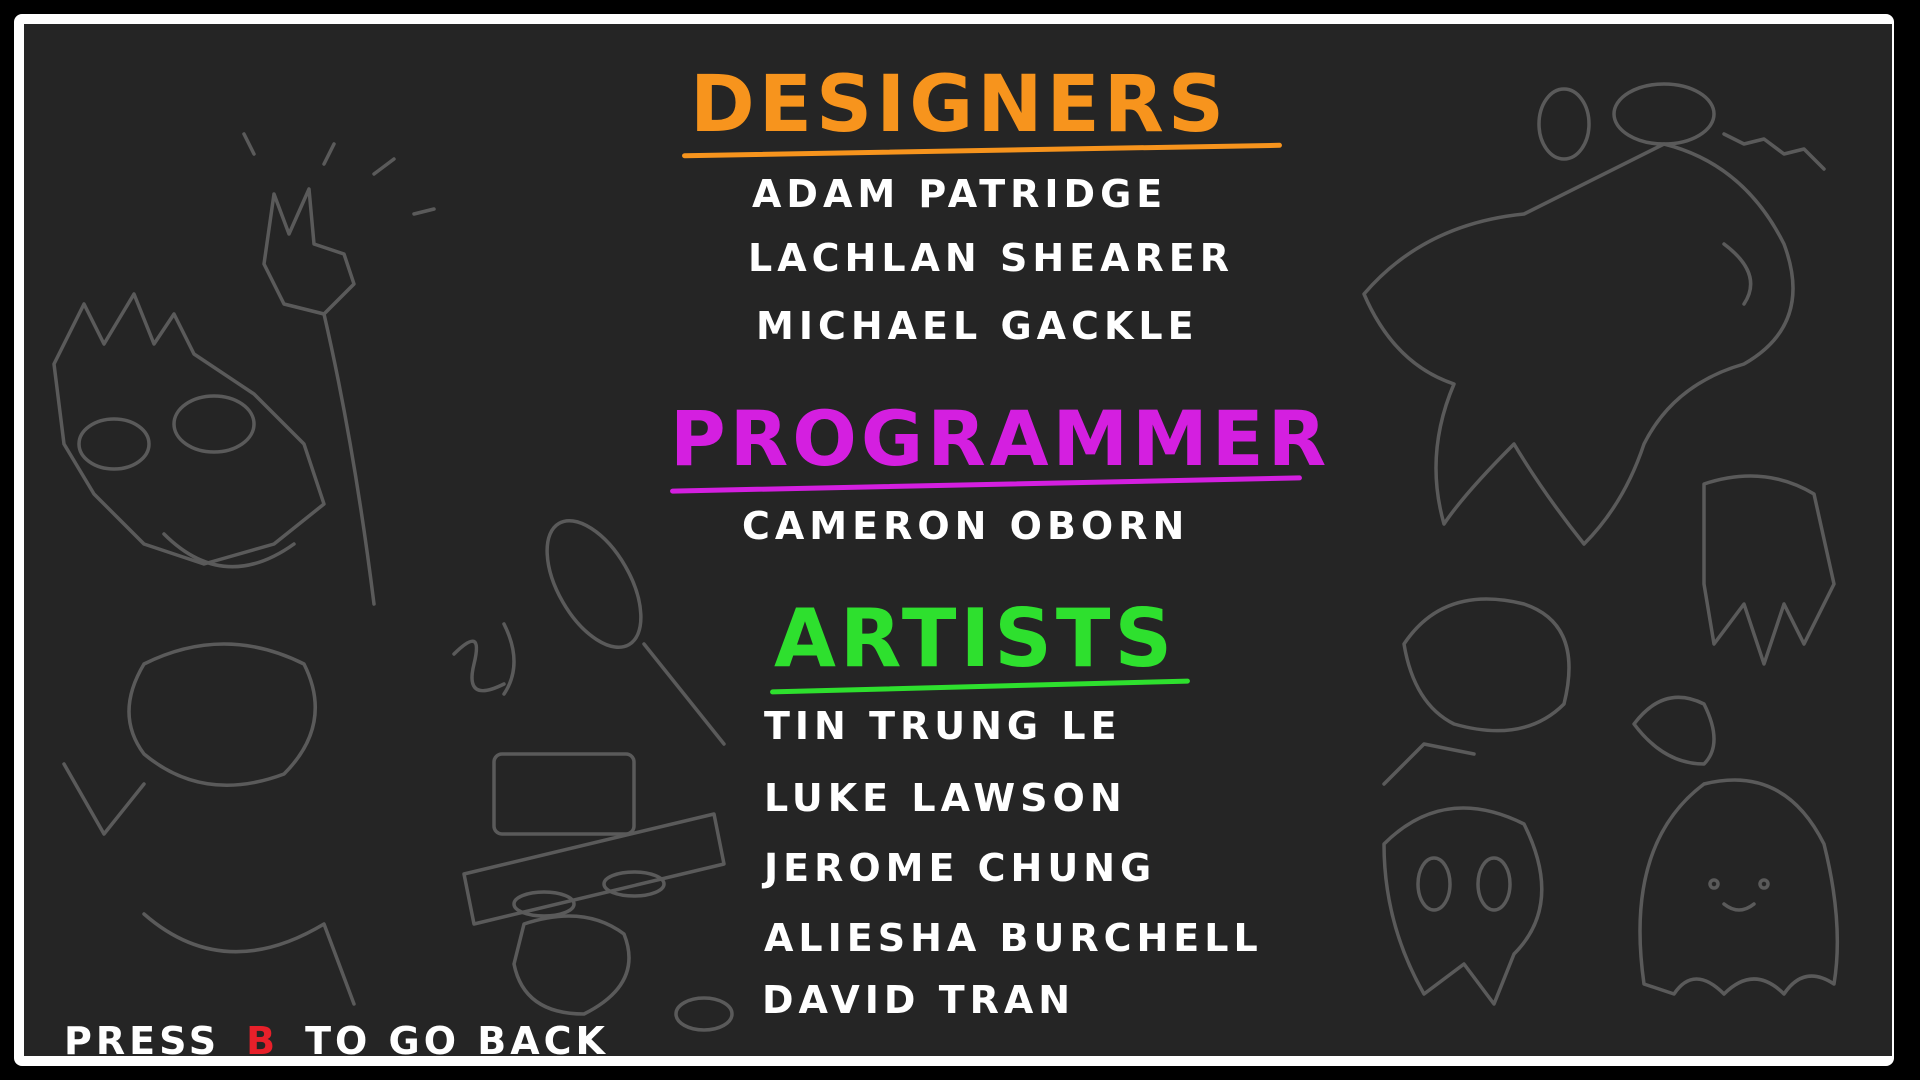 Image resolution: width=1920 pixels, height=1080 pixels. I want to click on doodle-ghost, so click(1739, 887).